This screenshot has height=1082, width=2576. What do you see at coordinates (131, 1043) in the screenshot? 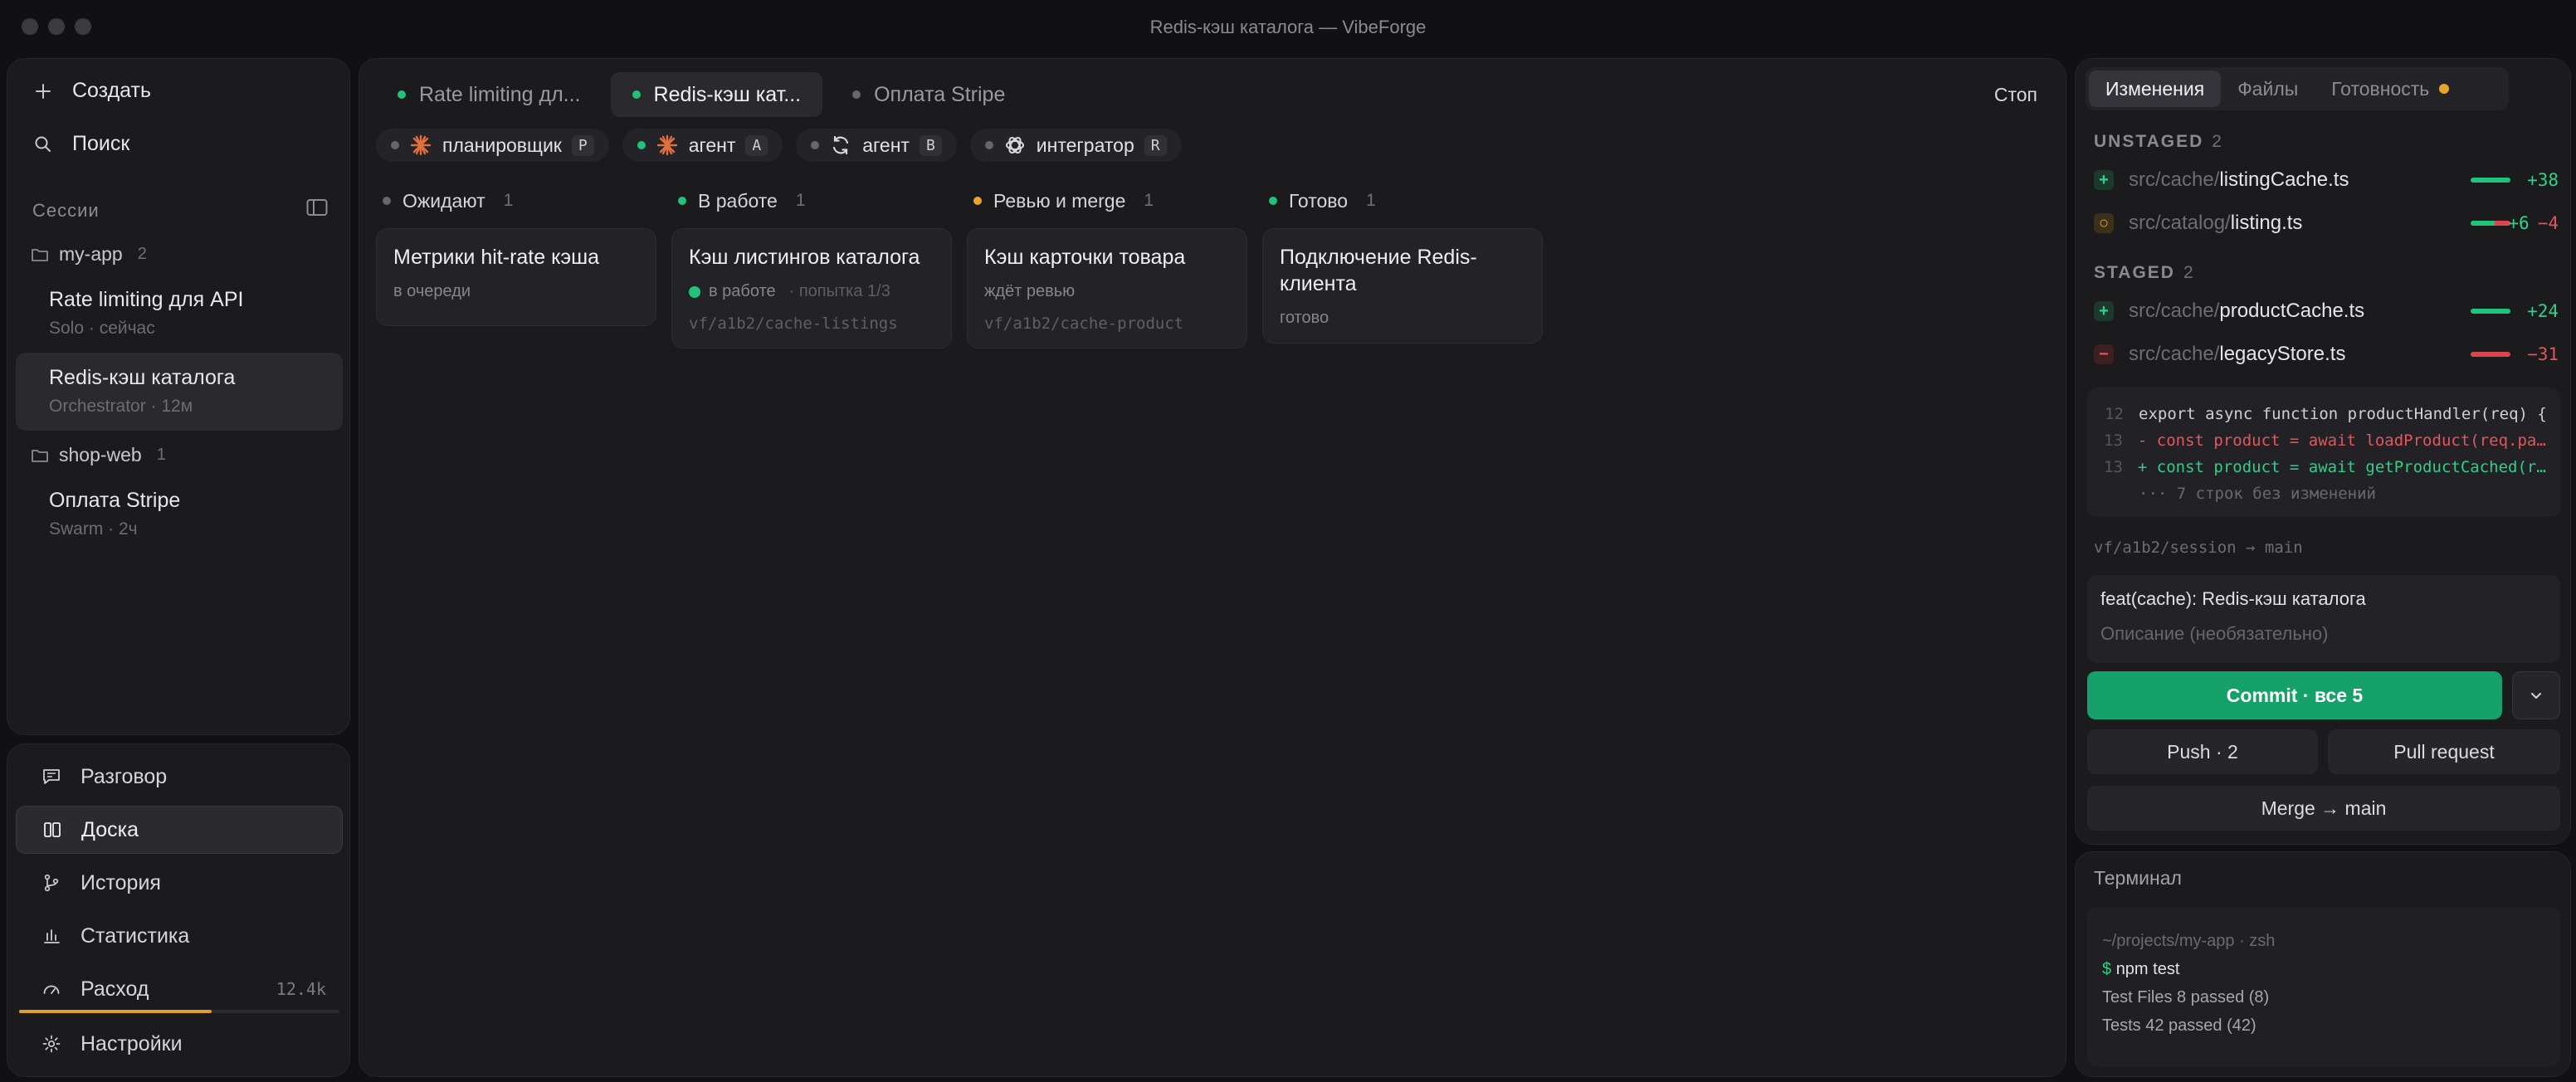
I see `nav-label: Настройки` at bounding box center [131, 1043].